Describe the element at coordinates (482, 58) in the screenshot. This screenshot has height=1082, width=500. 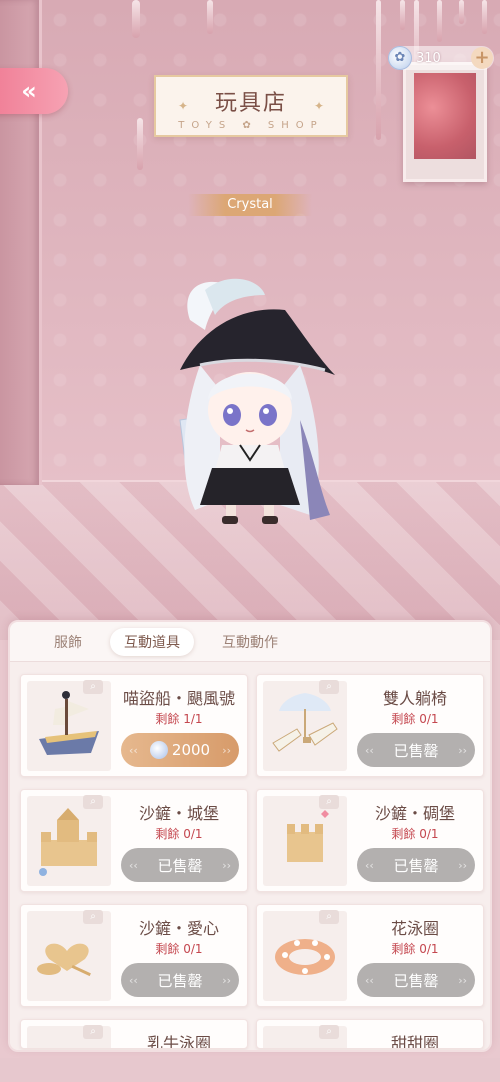
I see `plus-icon: +` at that location.